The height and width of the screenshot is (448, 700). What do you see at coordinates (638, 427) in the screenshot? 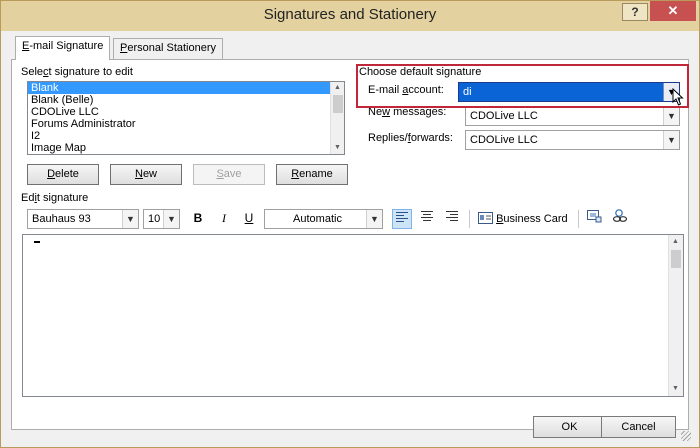
I see `cancel-button: Cancel` at bounding box center [638, 427].